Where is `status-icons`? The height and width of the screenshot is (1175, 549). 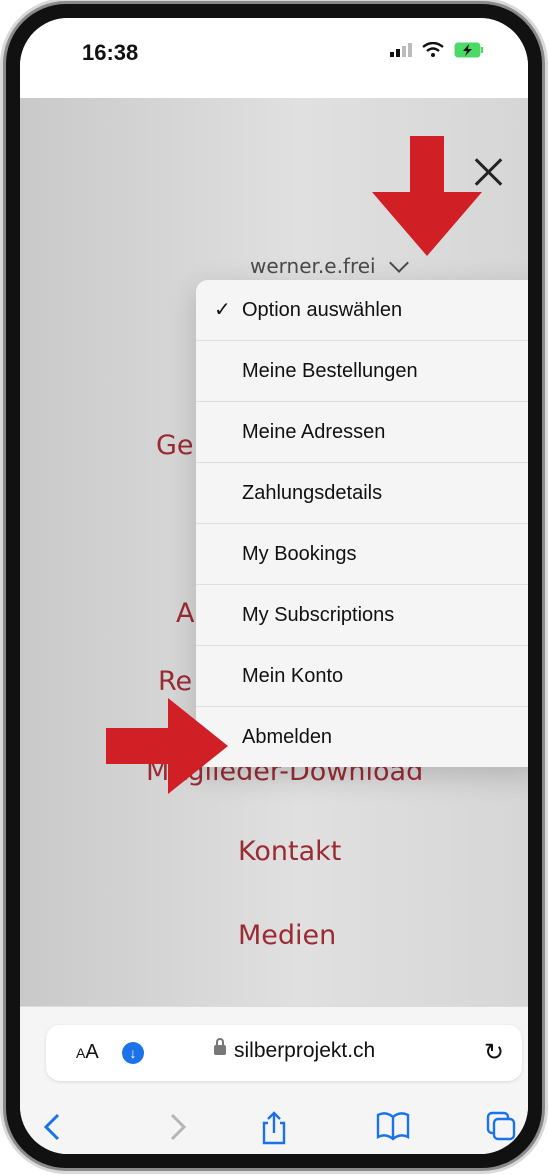 status-icons is located at coordinates (437, 50).